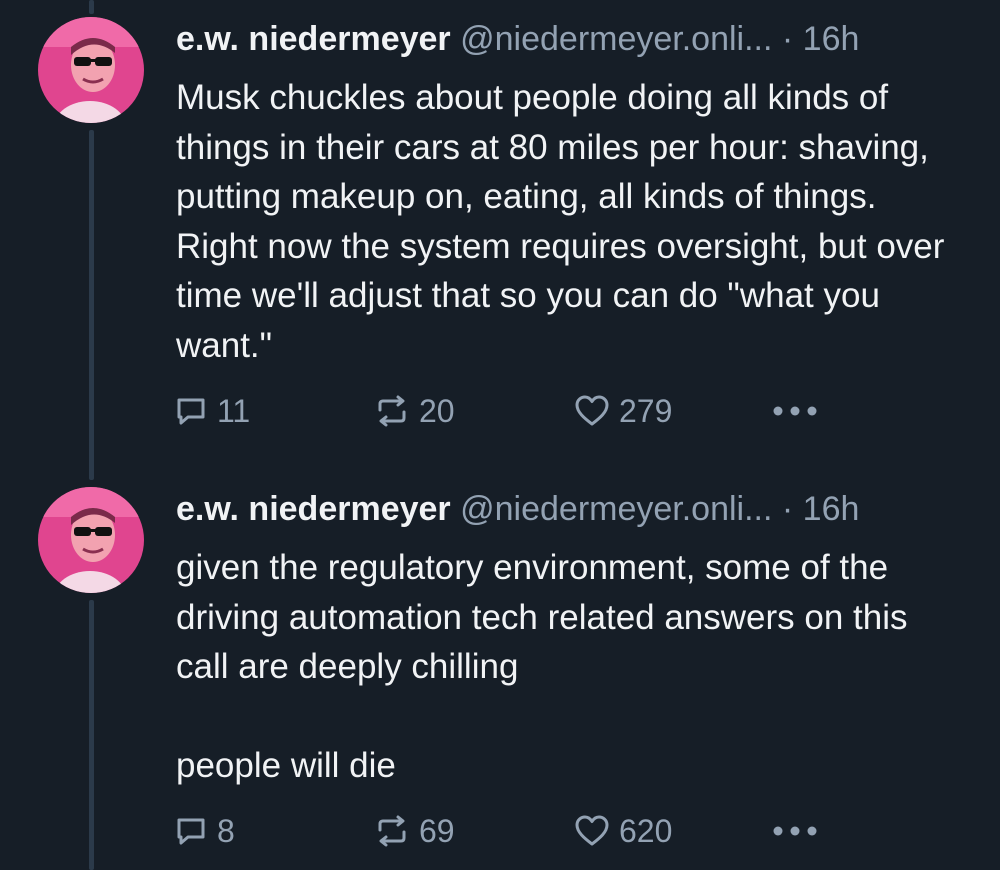 The image size is (1000, 870). I want to click on reply-button: 8, so click(204, 831).